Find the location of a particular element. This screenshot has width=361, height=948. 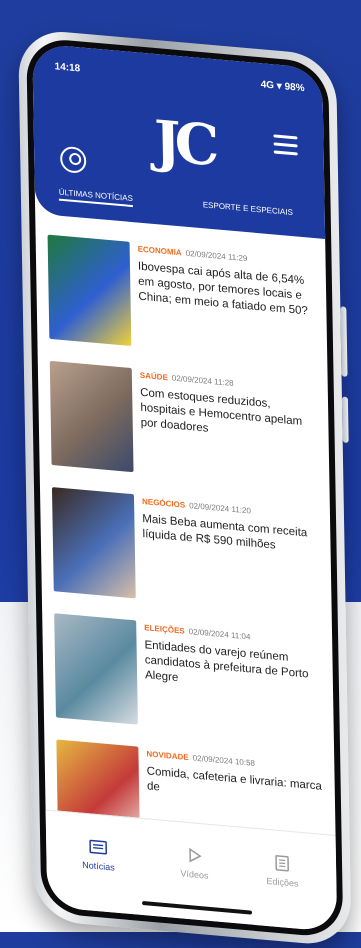

section-tabs: ÚLTIMAS NOTÍCIAS ESPORTE E ESPECIAIS is located at coordinates (184, 209).